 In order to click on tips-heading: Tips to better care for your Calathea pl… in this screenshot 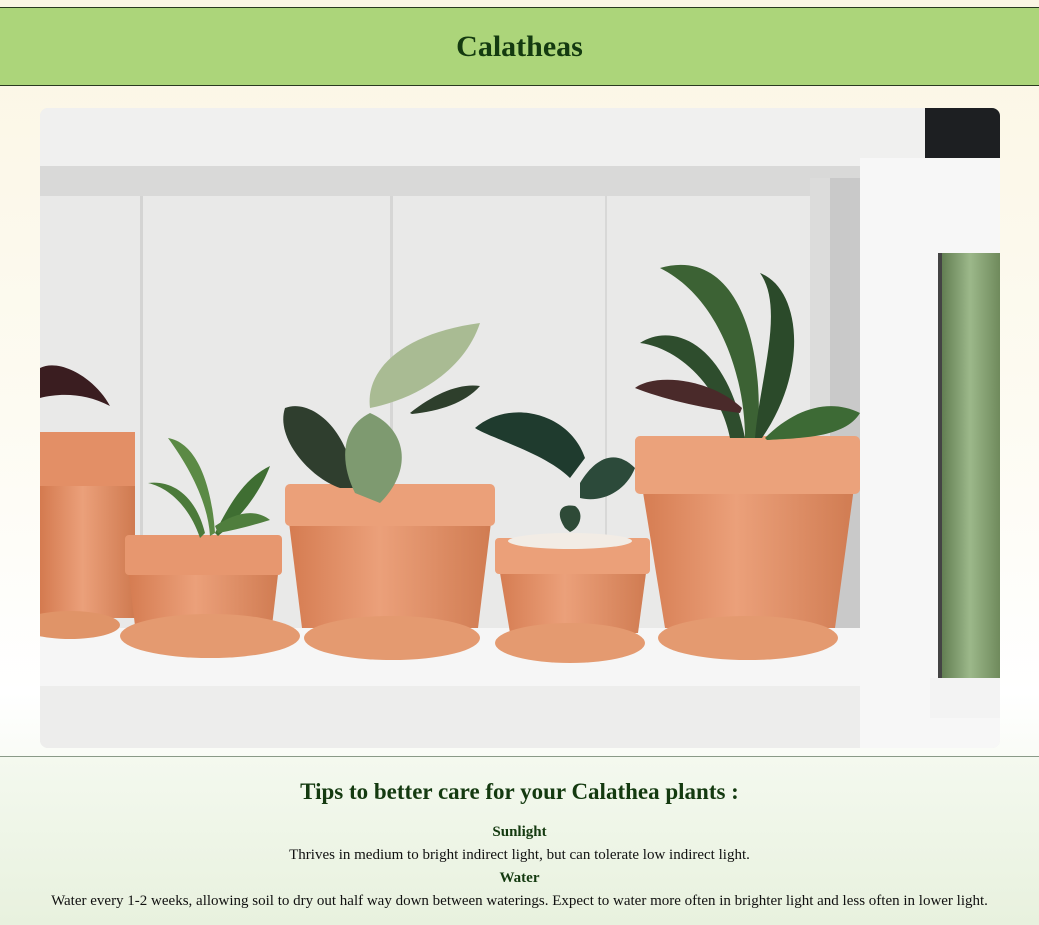, I will do `click(519, 791)`.